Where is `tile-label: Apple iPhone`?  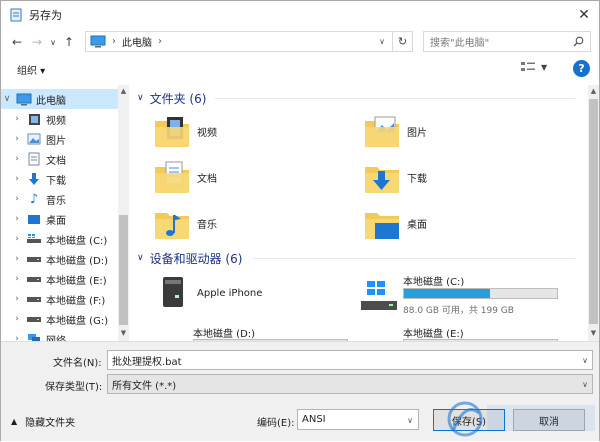
tile-label: Apple iPhone is located at coordinates (230, 293).